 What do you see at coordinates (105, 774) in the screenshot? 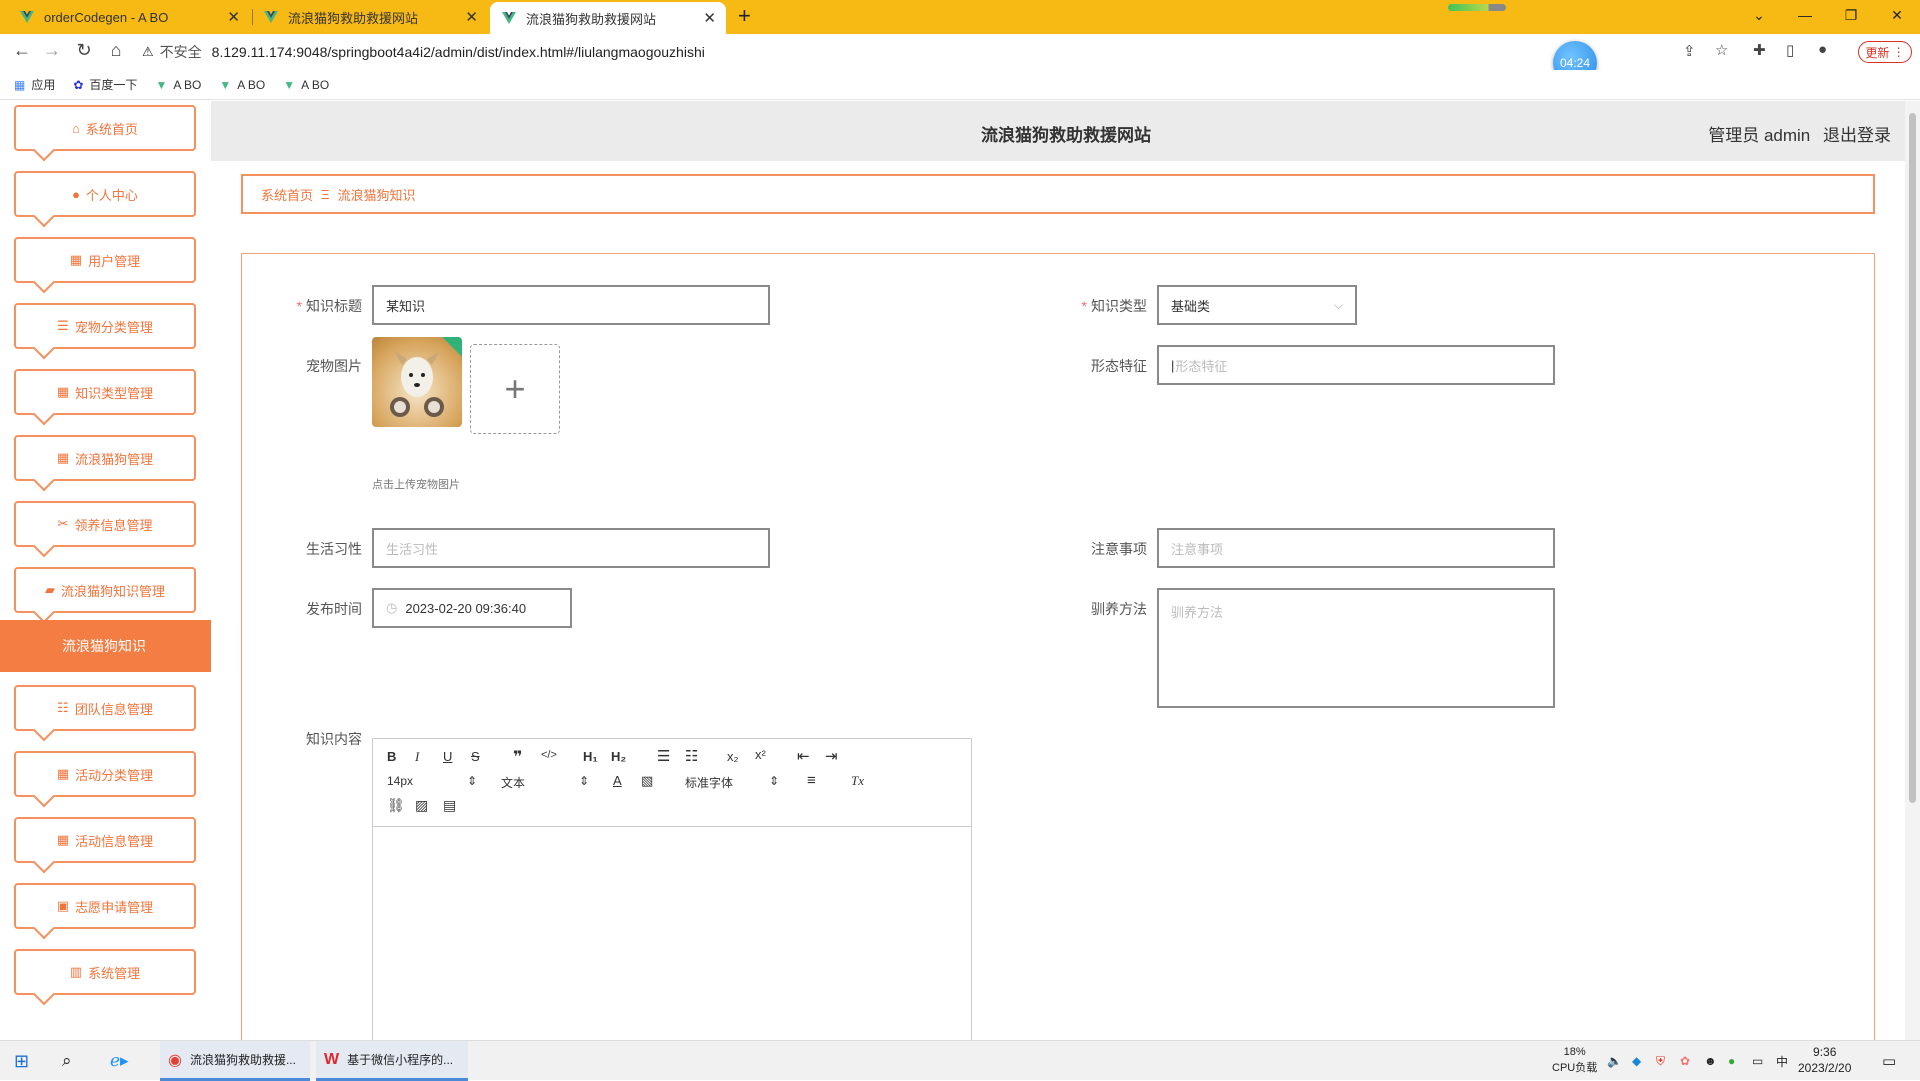
I see `sidebar-item-activity-categories: ▦ 活动分类管理` at bounding box center [105, 774].